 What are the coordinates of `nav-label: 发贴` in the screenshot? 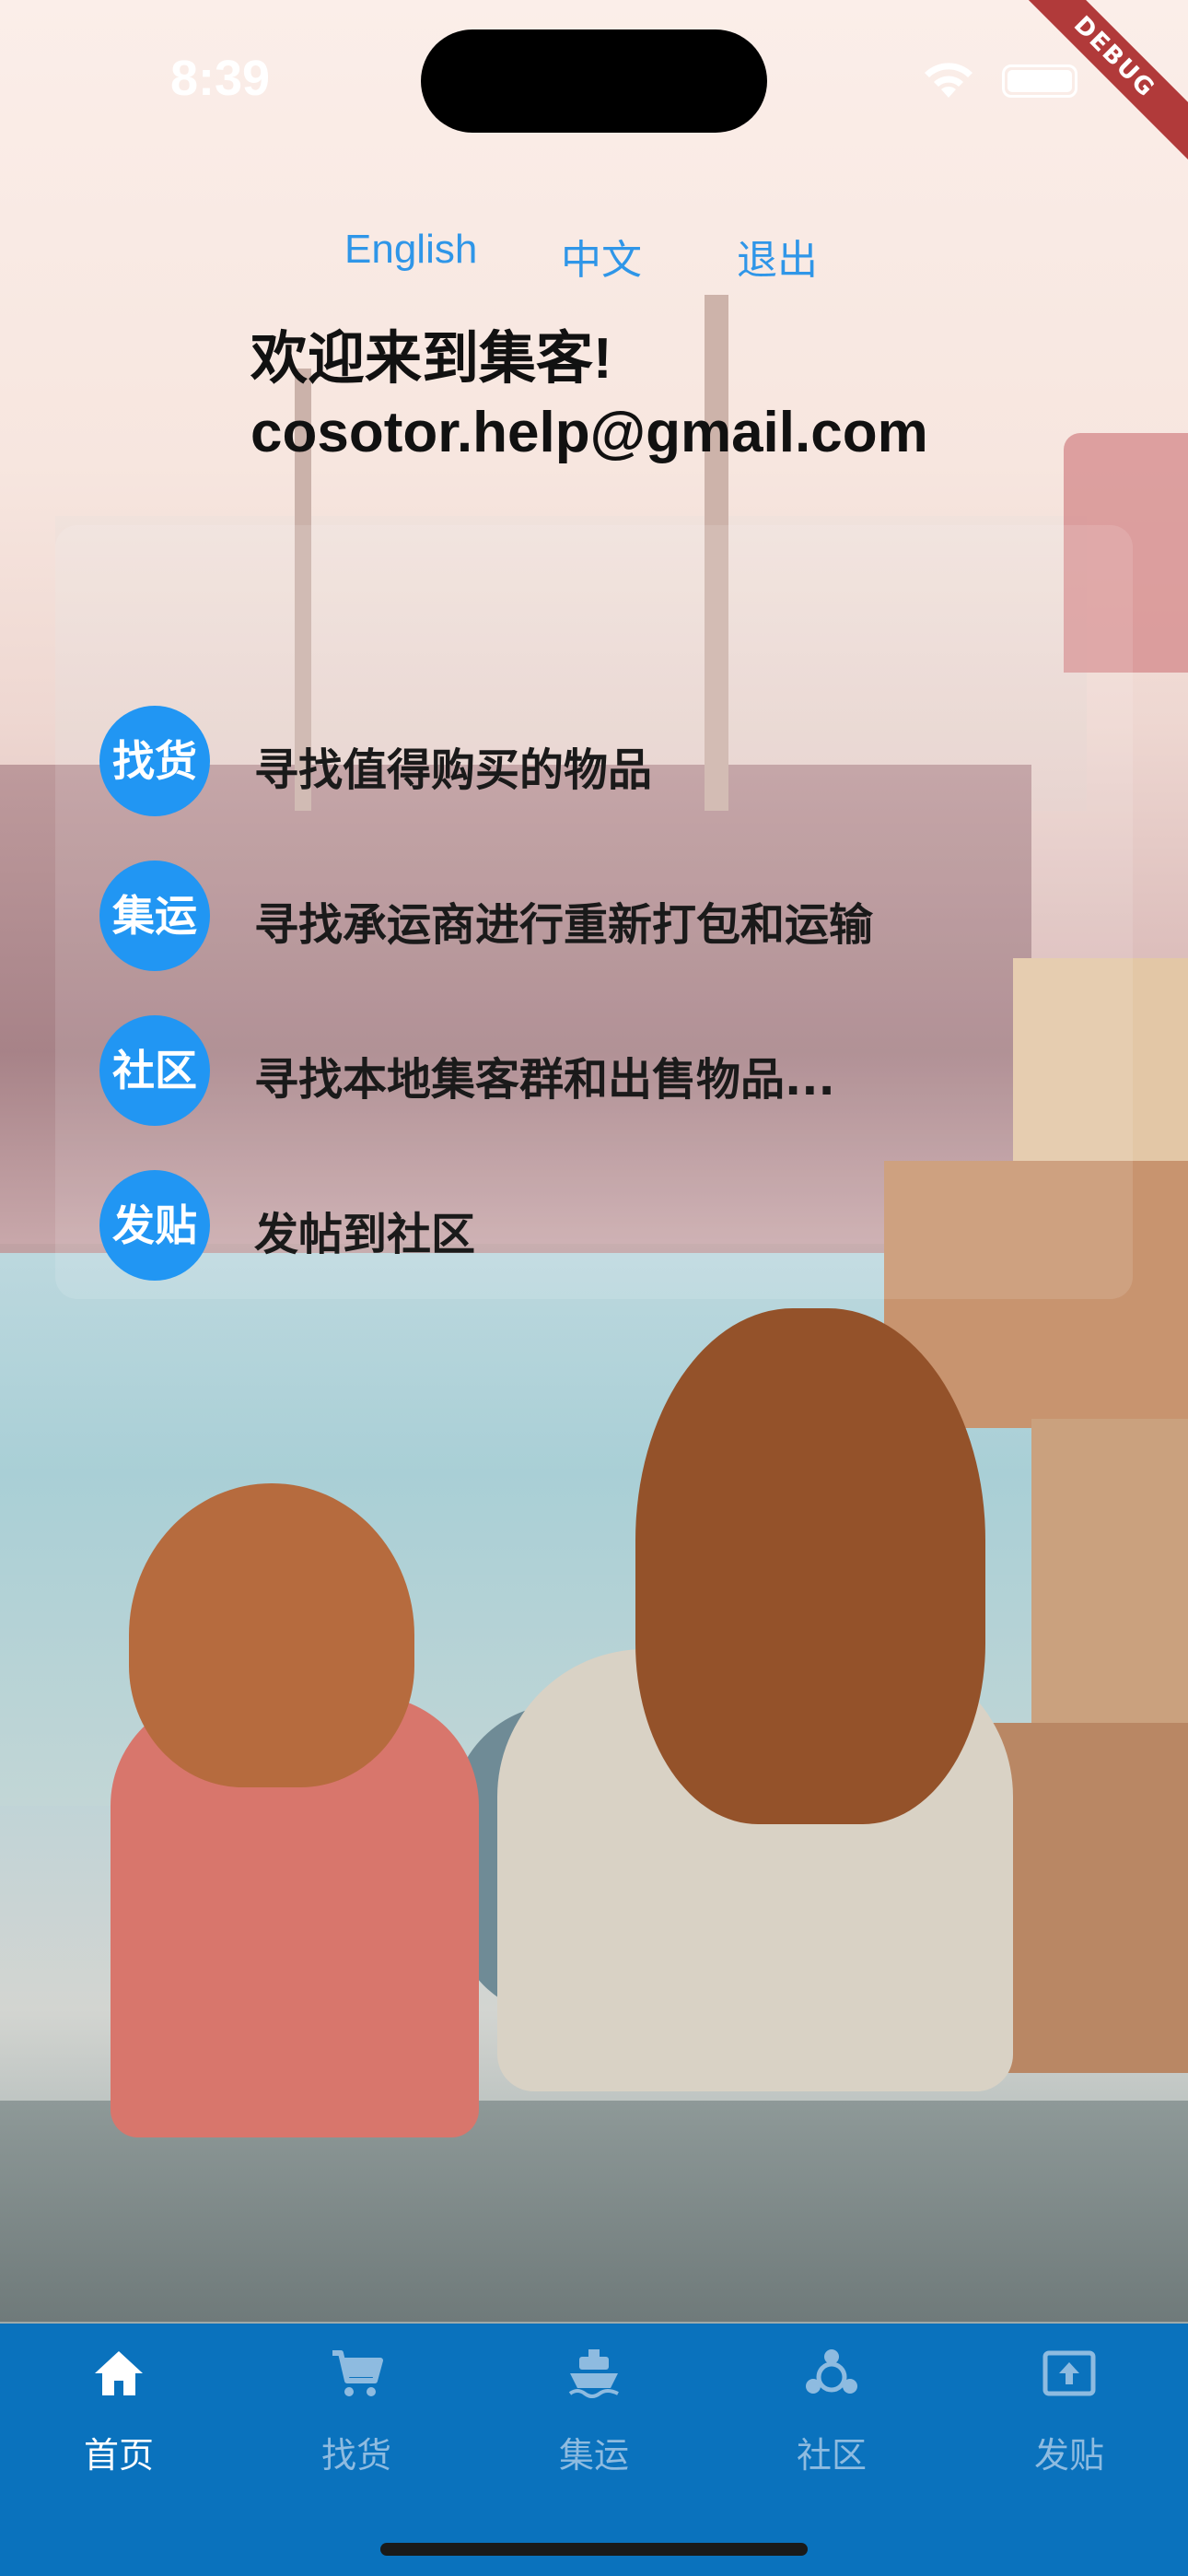 It's located at (1068, 2455).